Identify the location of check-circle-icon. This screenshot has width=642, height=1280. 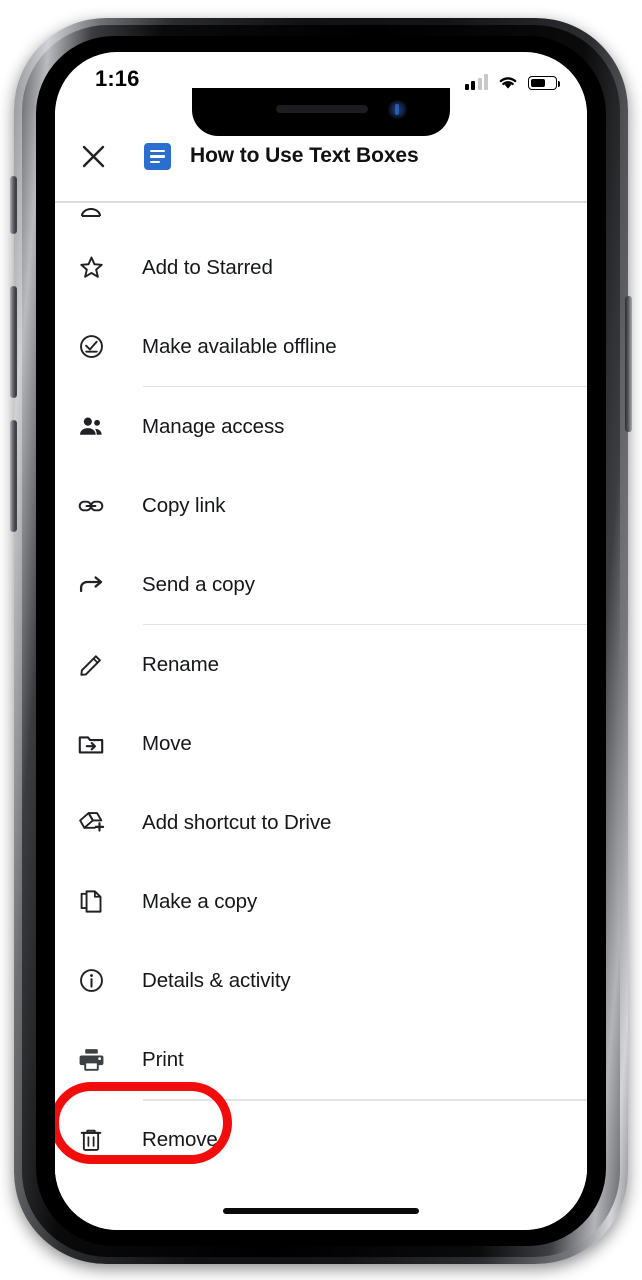
(91, 347).